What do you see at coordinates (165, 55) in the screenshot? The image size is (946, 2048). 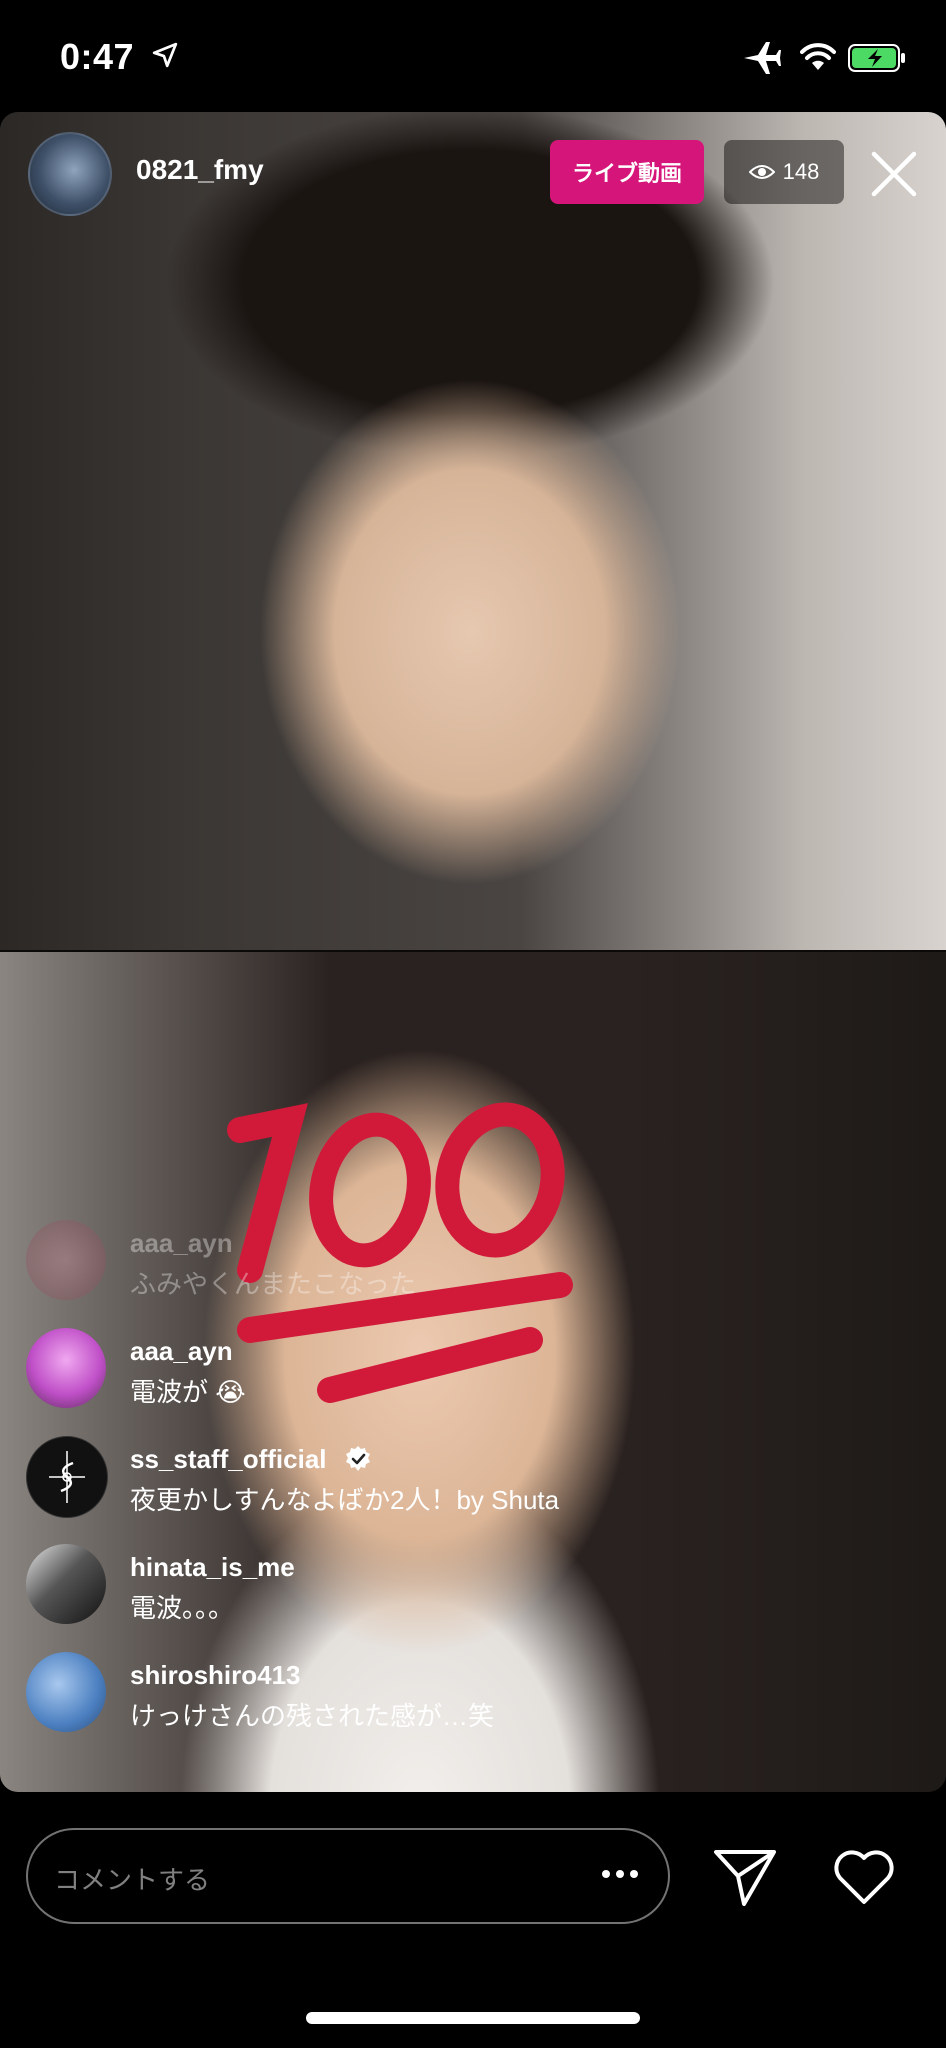 I see `location-arrow-icon` at bounding box center [165, 55].